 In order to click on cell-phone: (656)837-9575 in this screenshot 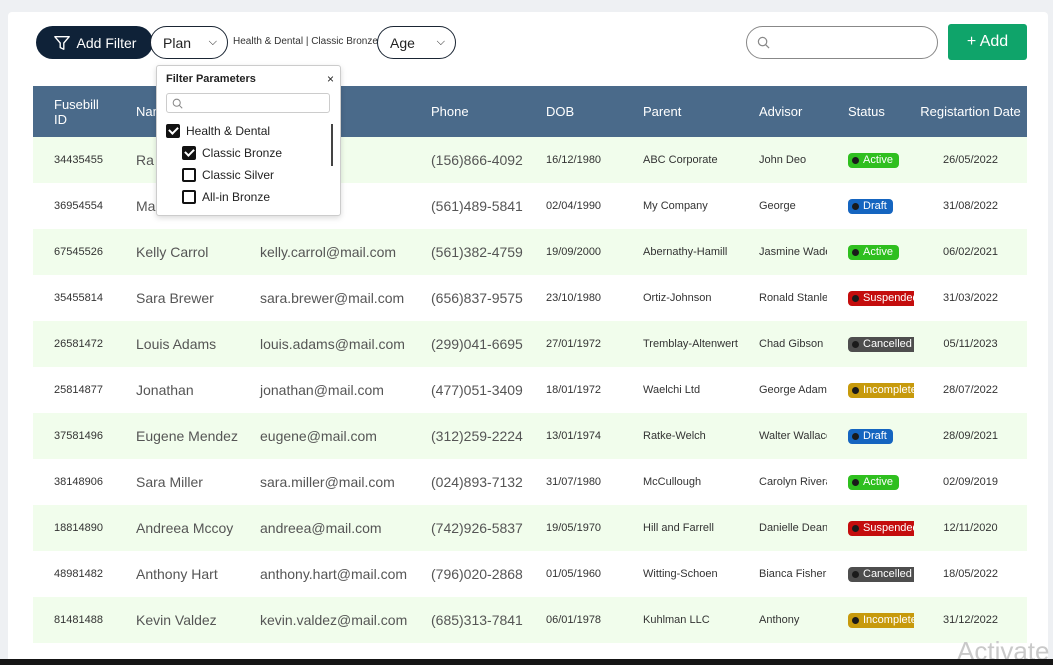, I will do `click(477, 298)`.